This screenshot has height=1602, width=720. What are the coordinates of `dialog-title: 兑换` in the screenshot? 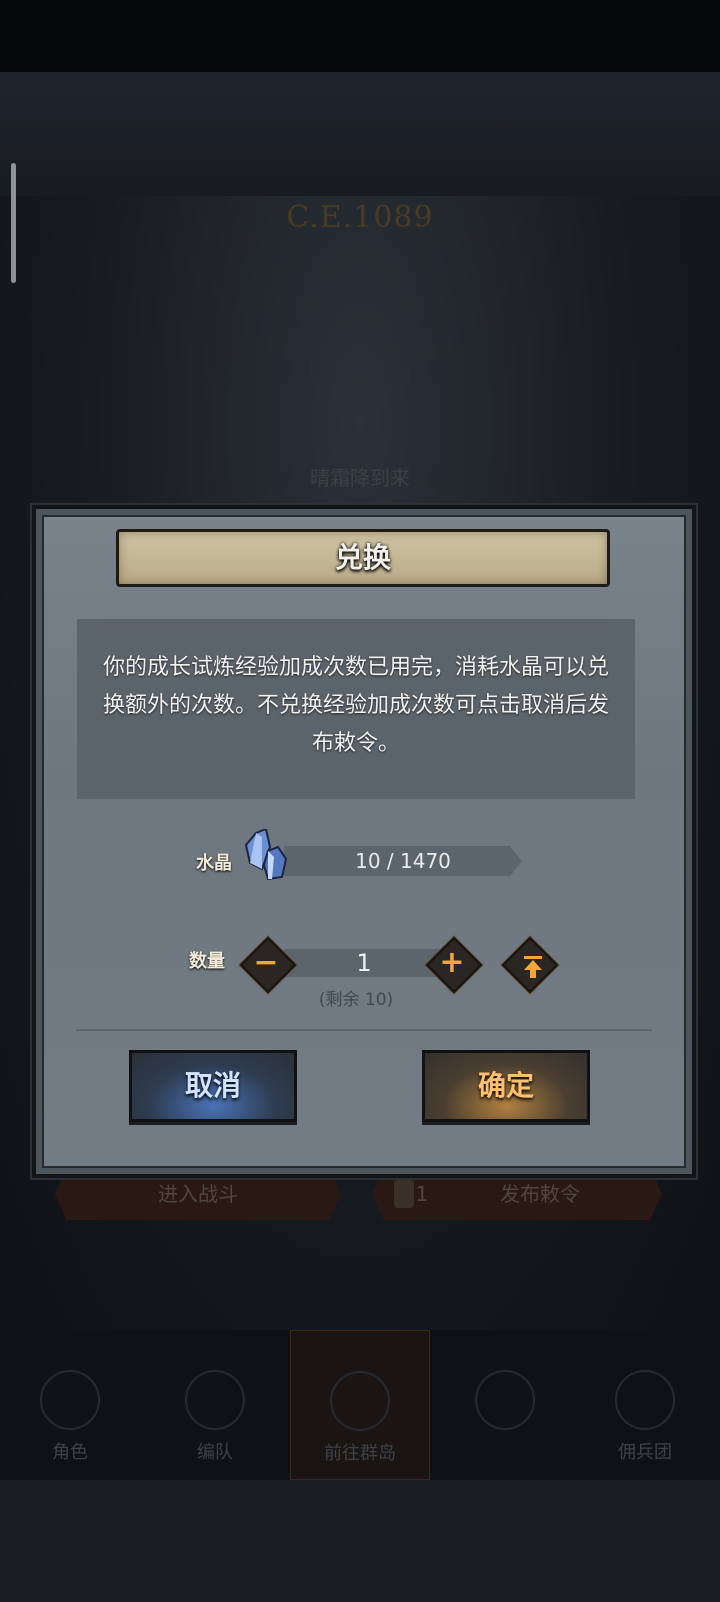 It's located at (362, 557).